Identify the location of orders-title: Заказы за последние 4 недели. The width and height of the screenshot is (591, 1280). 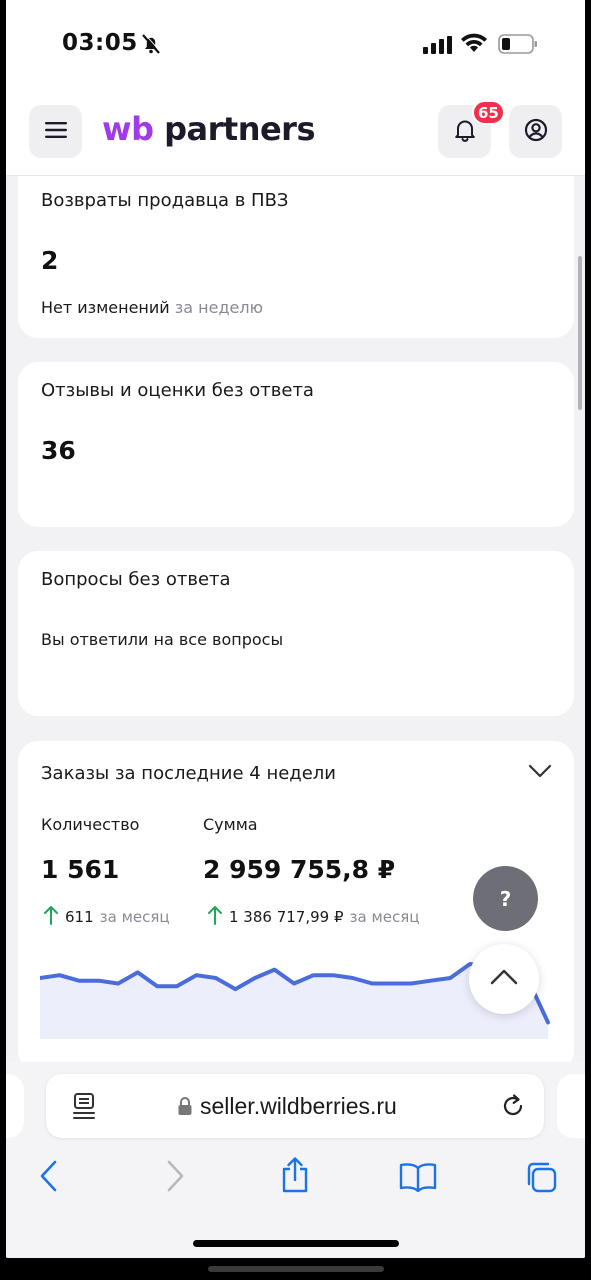
(189, 773).